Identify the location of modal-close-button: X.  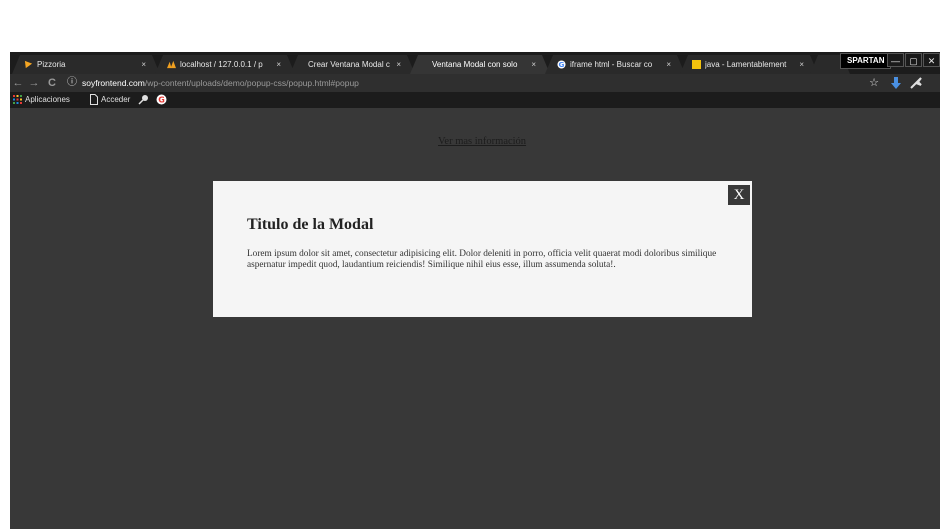
(739, 195).